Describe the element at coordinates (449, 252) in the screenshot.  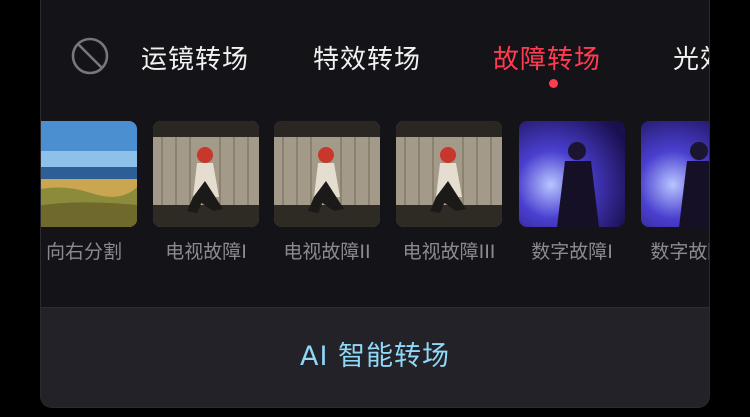
I see `effect-label-tv-glitch-3: 电视故障III` at that location.